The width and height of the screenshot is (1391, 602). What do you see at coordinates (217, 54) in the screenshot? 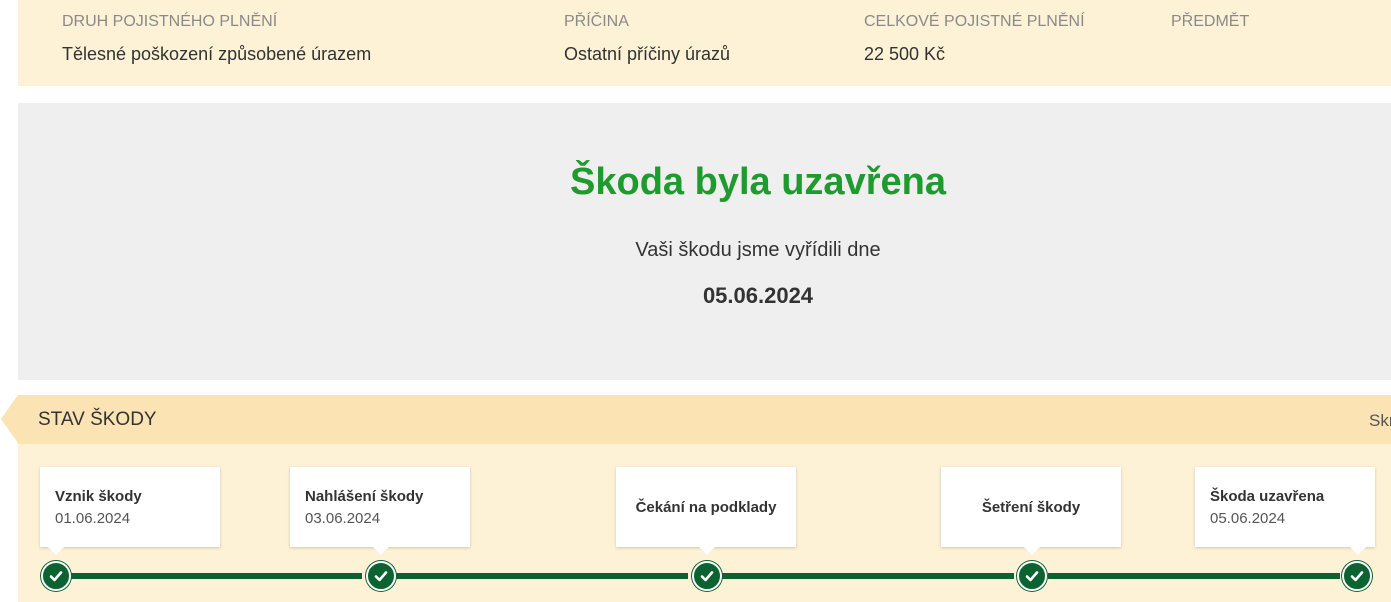
I see `info-value-type: Tělesné poškození způsobené úrazem` at bounding box center [217, 54].